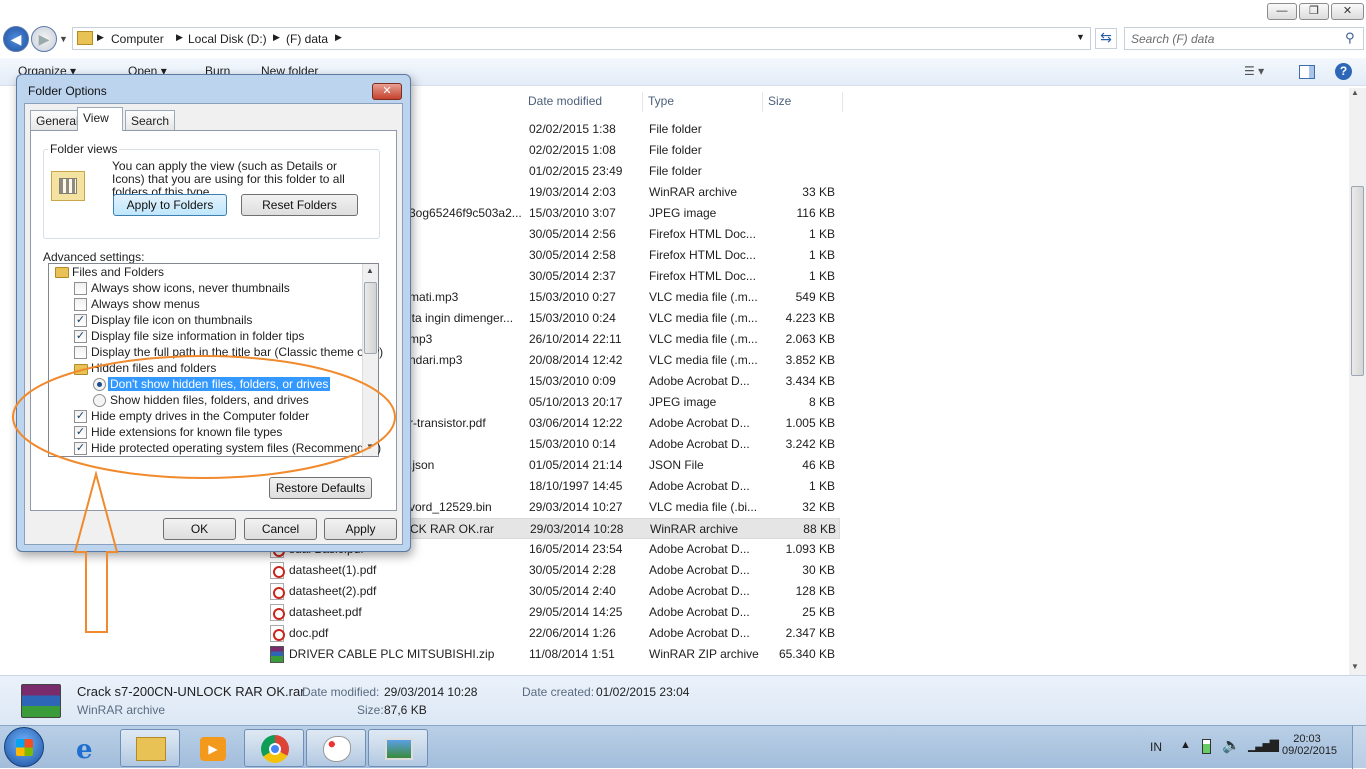 The width and height of the screenshot is (1366, 769). I want to click on tab-view: View, so click(100, 119).